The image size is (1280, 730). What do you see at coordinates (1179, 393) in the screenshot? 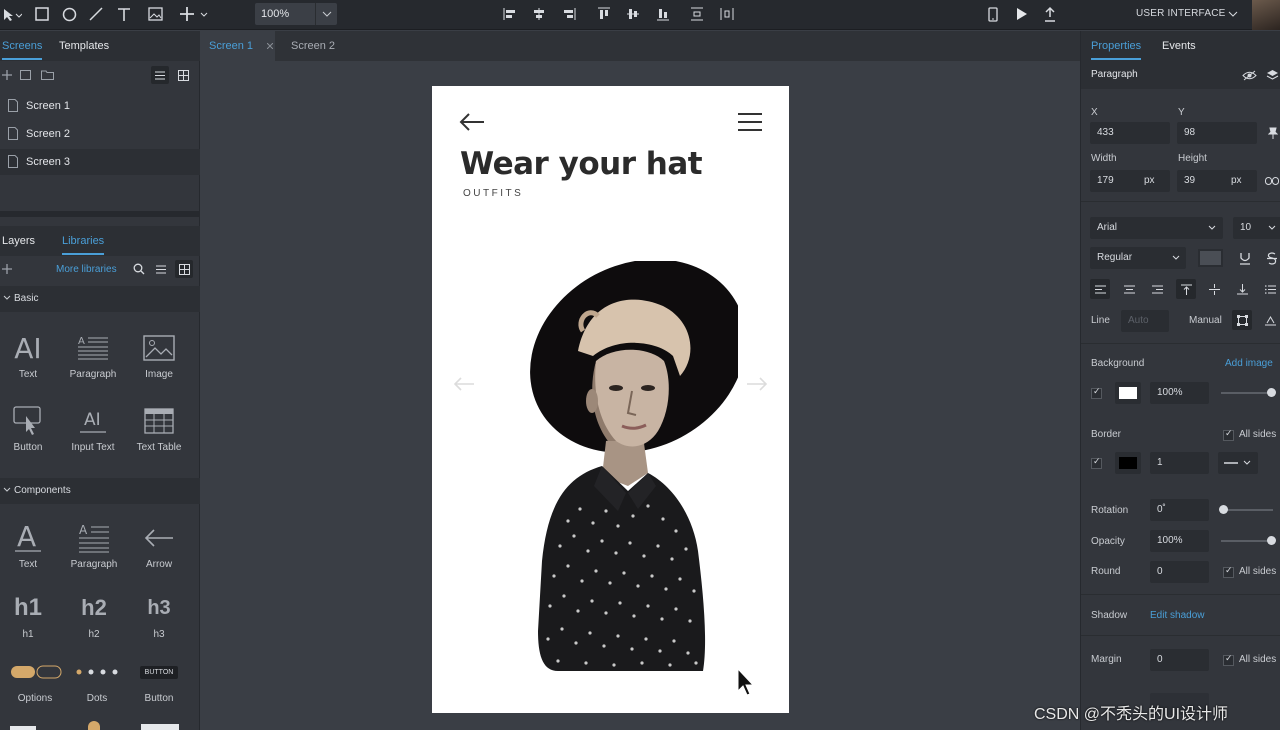
I see `background-opacity-input: 100%` at bounding box center [1179, 393].